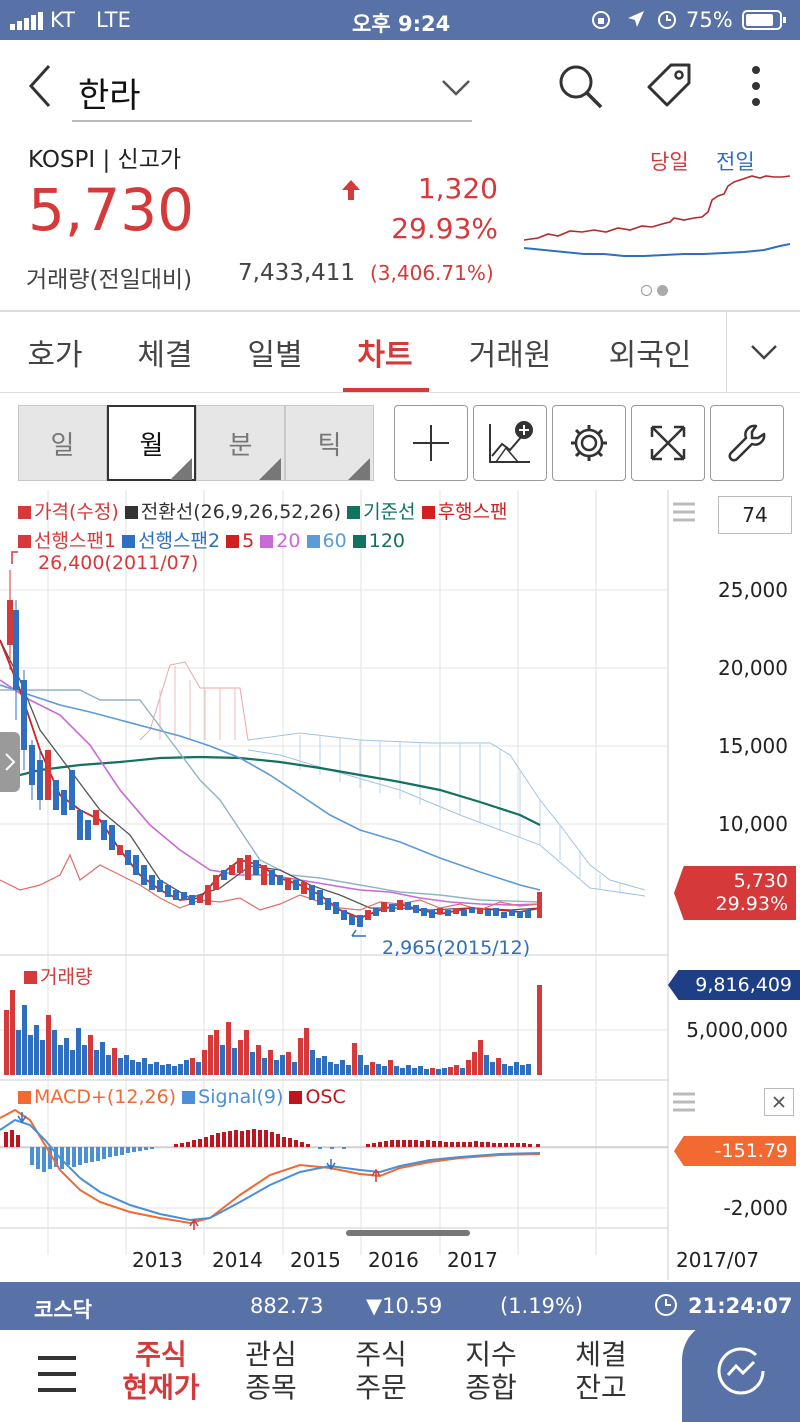 The height and width of the screenshot is (1422, 800). What do you see at coordinates (315, 1260) in the screenshot?
I see `x-tick: 2015` at bounding box center [315, 1260].